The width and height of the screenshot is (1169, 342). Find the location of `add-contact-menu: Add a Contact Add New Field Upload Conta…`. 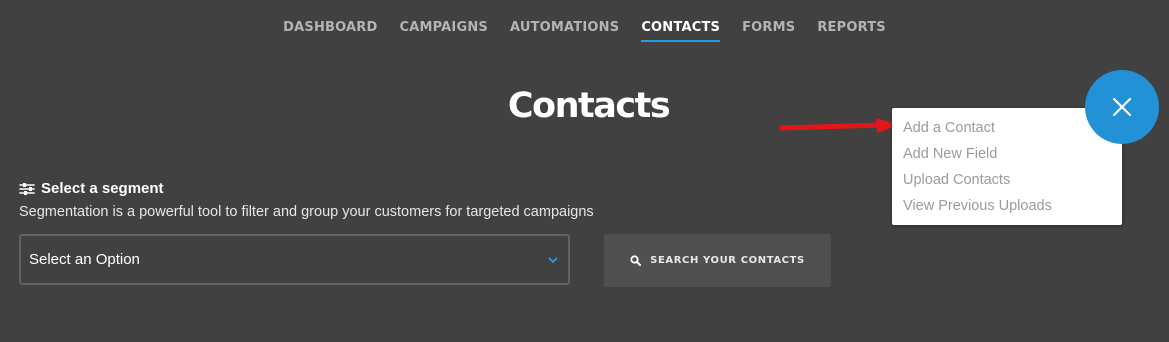

add-contact-menu: Add a Contact Add New Field Upload Conta… is located at coordinates (1007, 166).